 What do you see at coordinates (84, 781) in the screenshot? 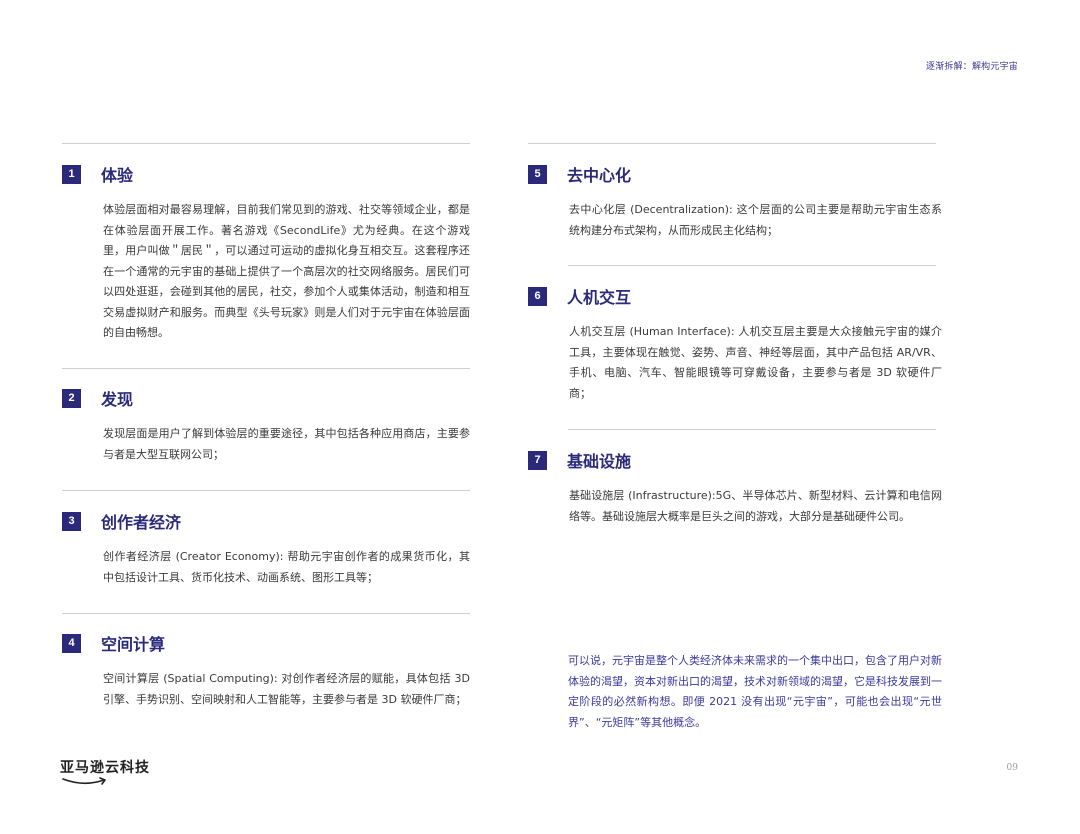
I see `smile-arrow-icon` at bounding box center [84, 781].